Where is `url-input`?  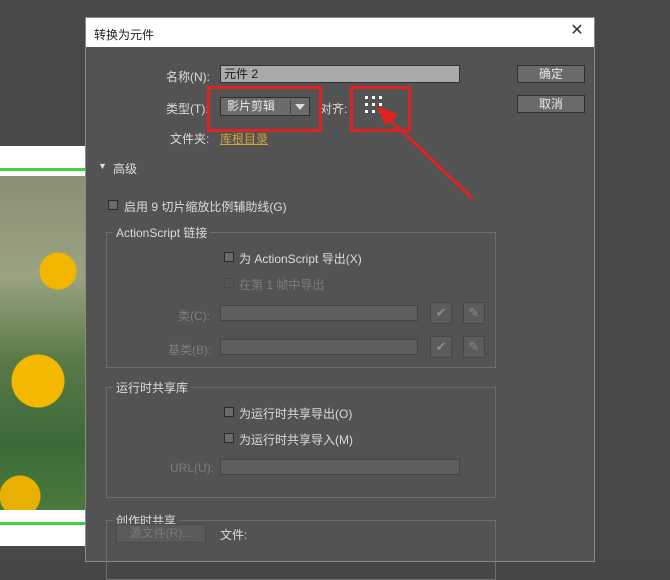 url-input is located at coordinates (340, 467).